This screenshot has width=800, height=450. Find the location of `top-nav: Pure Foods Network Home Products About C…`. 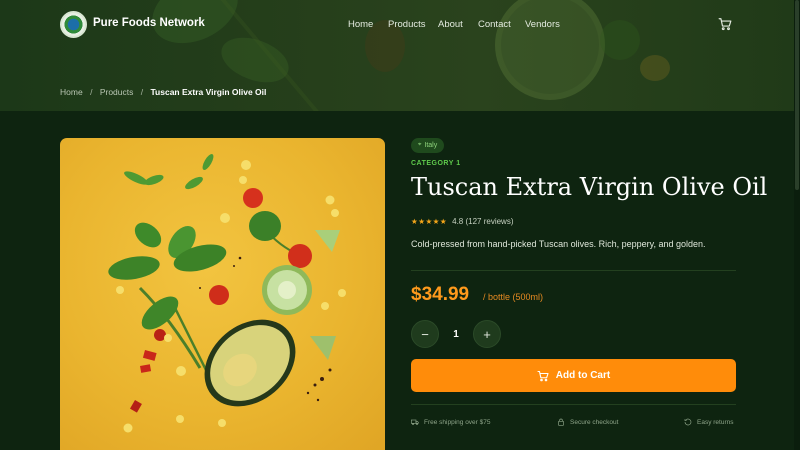

top-nav: Pure Foods Network Home Products About C… is located at coordinates (400, 25).